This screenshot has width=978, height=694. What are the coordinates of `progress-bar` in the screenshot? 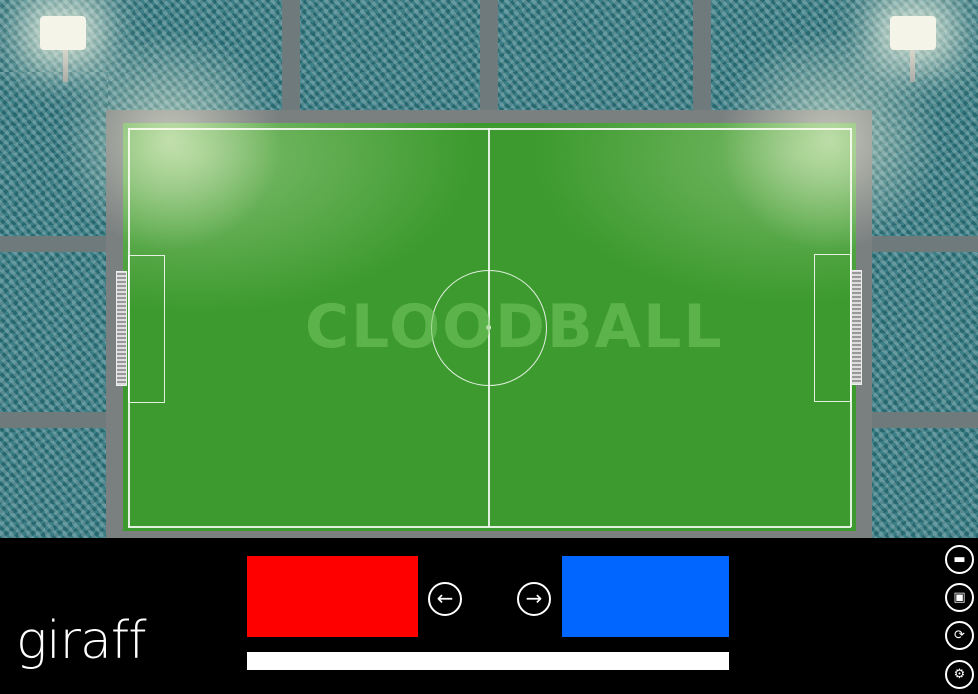 It's located at (488, 661).